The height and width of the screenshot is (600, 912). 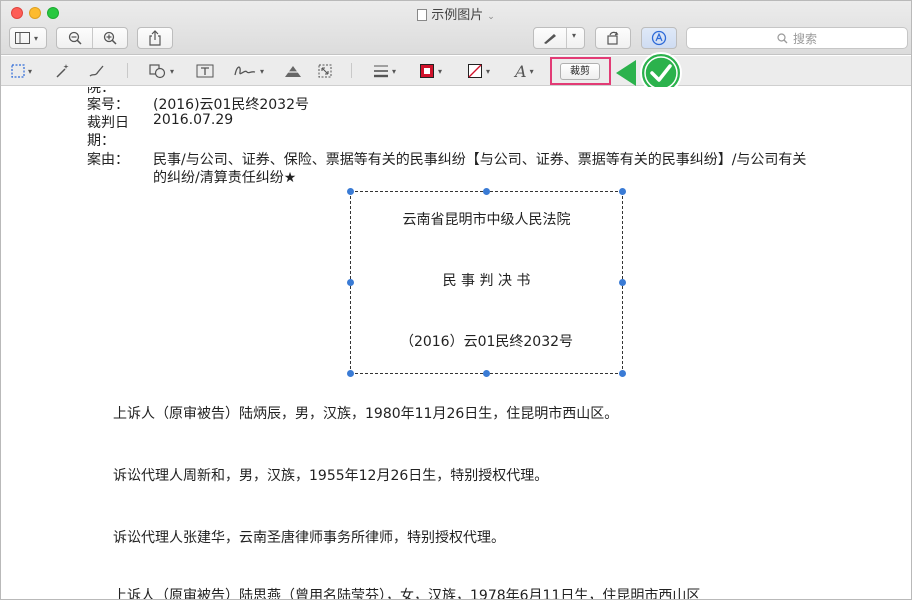 What do you see at coordinates (350, 282) in the screenshot?
I see `selection-handle-left` at bounding box center [350, 282].